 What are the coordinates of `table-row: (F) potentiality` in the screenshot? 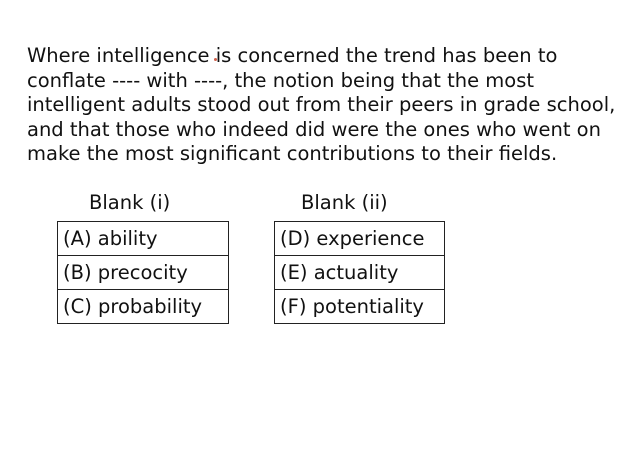 It's located at (359, 306).